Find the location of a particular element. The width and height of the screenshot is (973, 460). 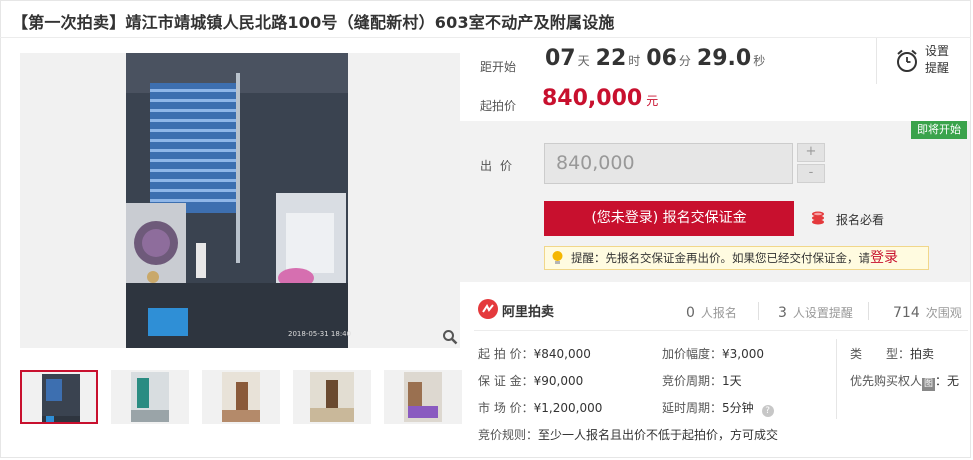

thumbnail-strip is located at coordinates (241, 398).